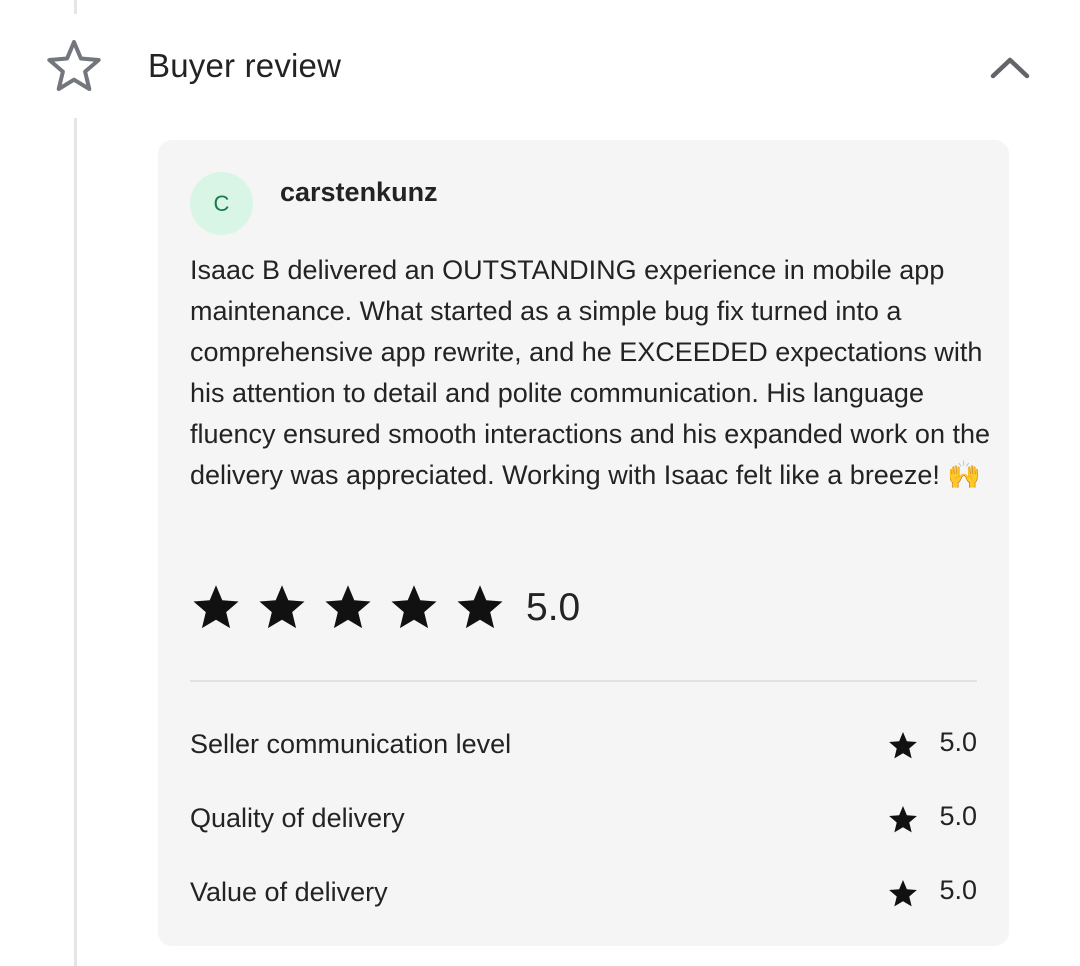  I want to click on timeline-line, so click(75, 542).